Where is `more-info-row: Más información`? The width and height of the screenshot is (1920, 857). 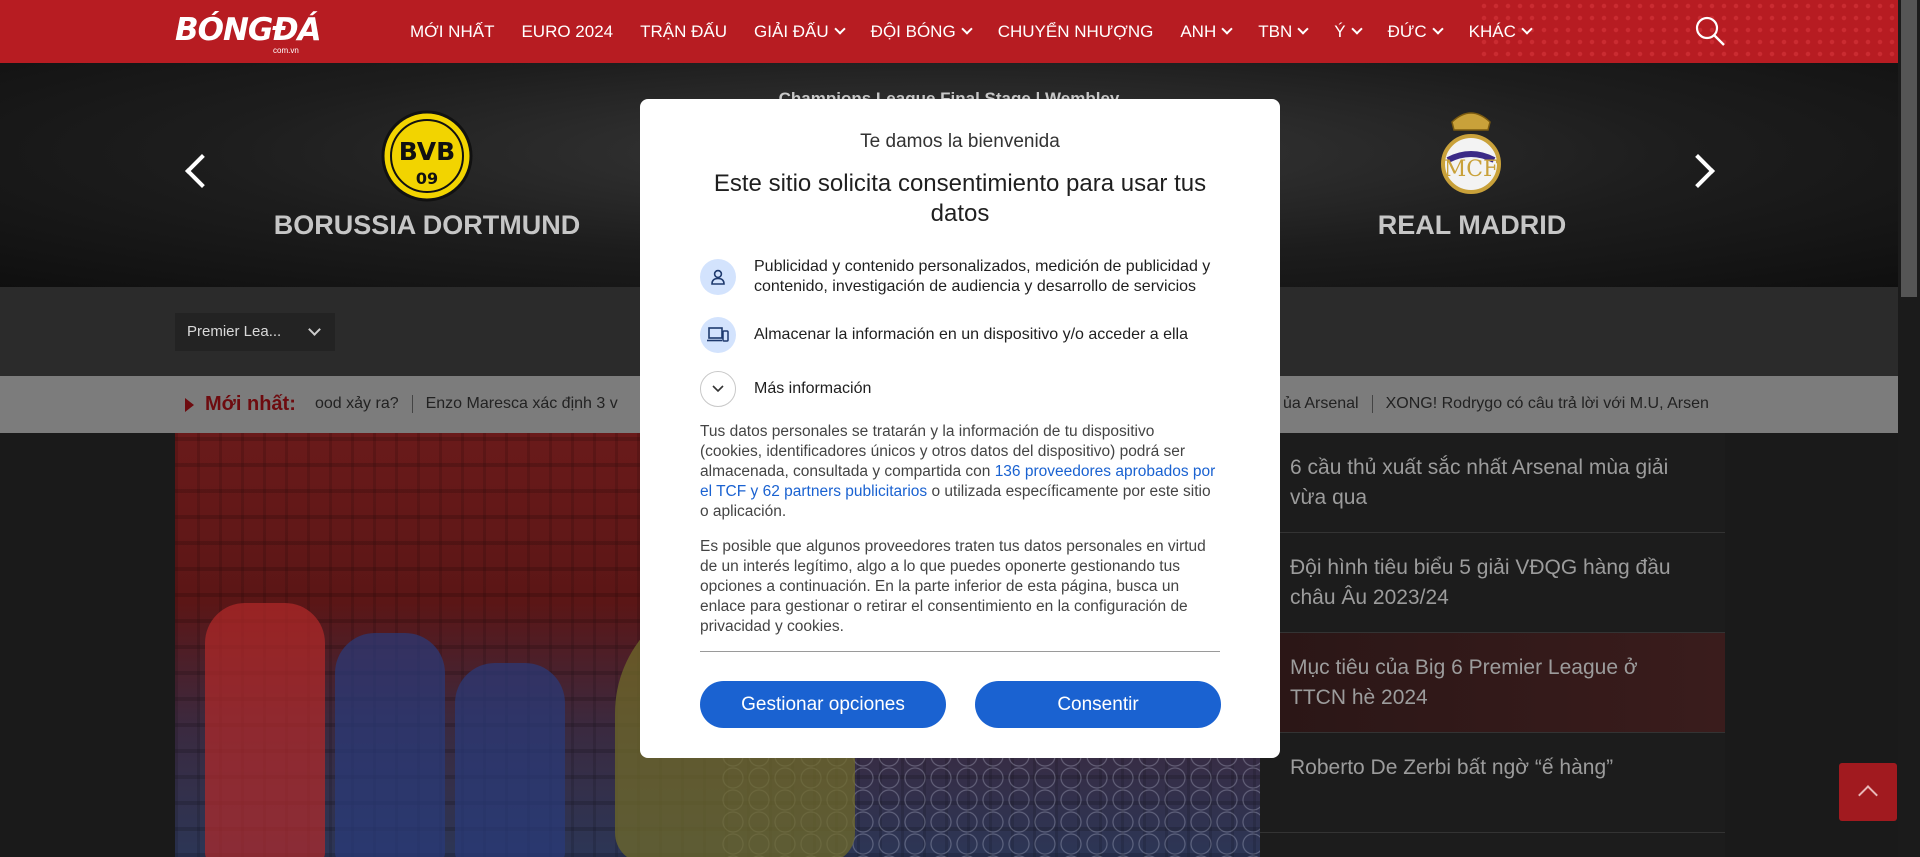
more-info-row: Más información is located at coordinates (962, 389).